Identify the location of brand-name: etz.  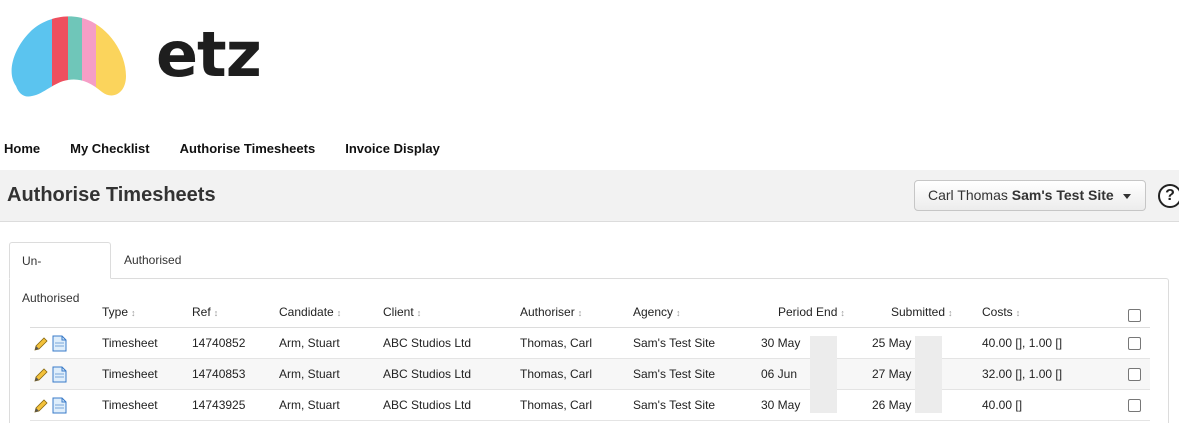
(209, 54).